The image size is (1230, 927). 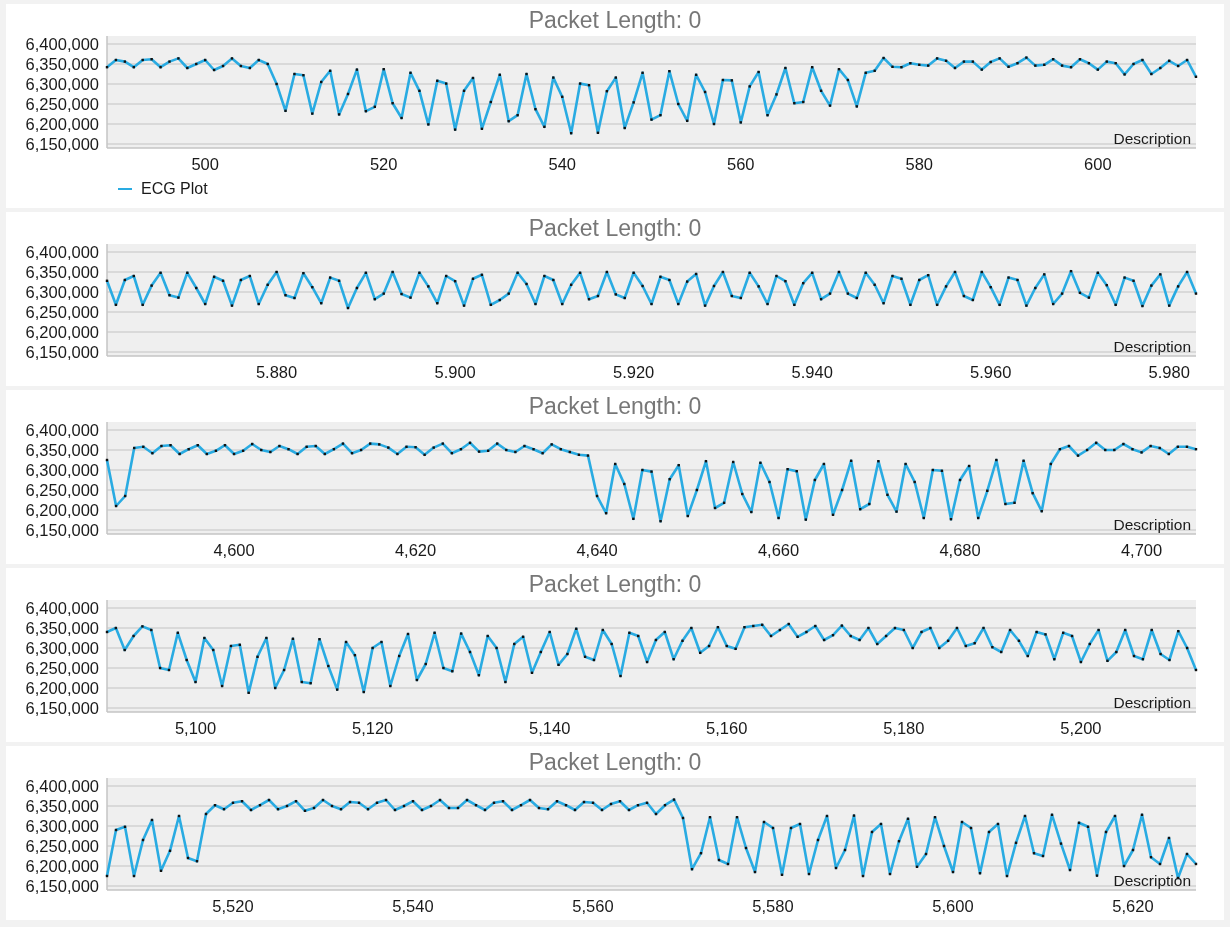 I want to click on x-tick-label: 4,640, so click(x=597, y=550).